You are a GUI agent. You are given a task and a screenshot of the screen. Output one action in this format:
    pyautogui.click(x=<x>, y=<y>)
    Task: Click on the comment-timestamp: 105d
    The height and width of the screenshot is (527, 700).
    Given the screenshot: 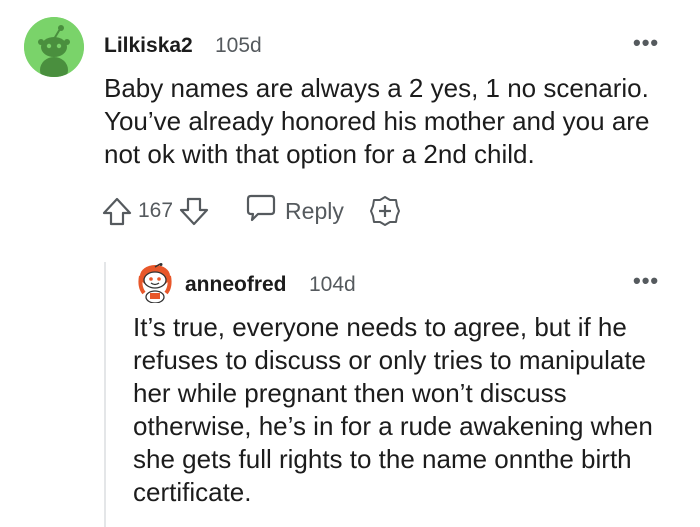 What is the action you would take?
    pyautogui.click(x=238, y=45)
    